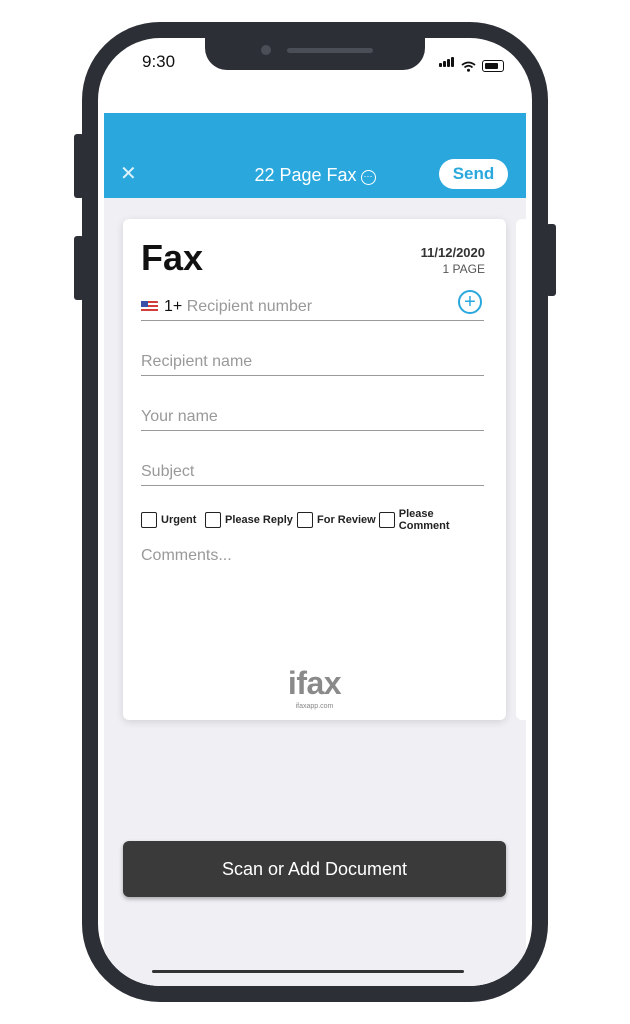  What do you see at coordinates (314, 869) in the screenshot?
I see `scan-add-document-button: Scan or Add Document` at bounding box center [314, 869].